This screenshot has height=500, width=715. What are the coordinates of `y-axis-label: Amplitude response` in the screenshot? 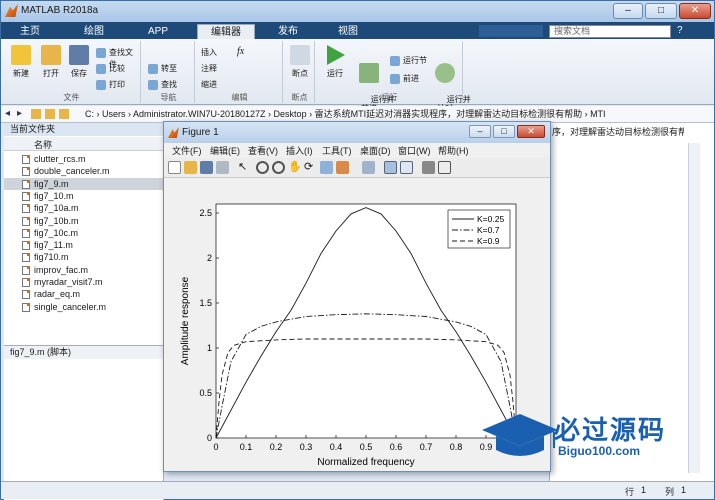 It's located at (185, 320).